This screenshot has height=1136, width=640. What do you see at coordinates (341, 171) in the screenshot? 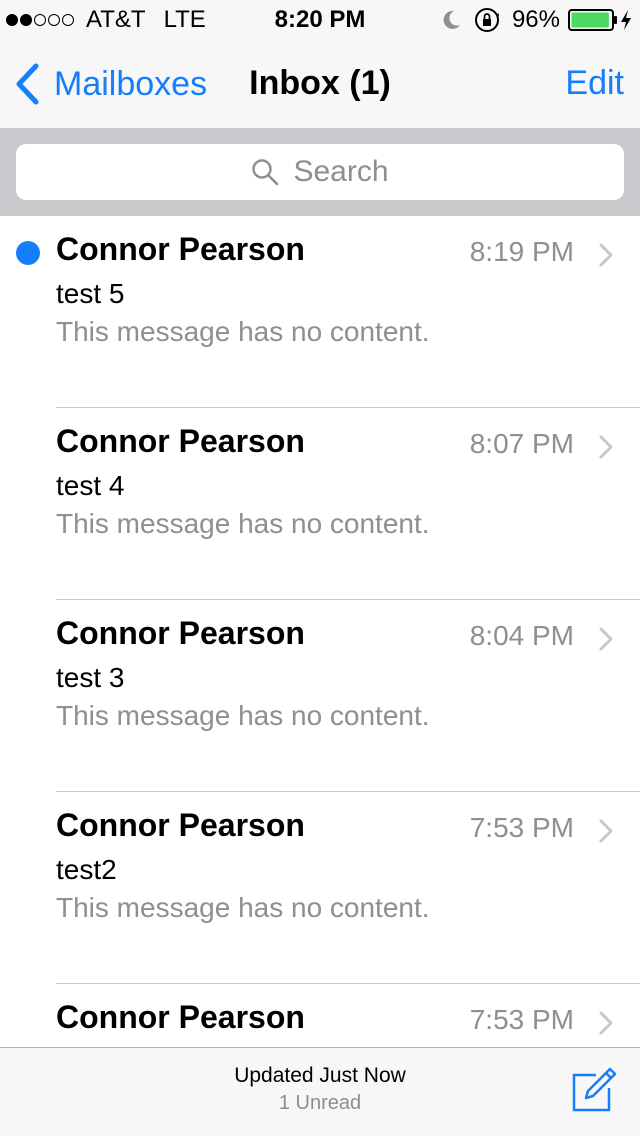
I see `search-placeholder: Search` at bounding box center [341, 171].